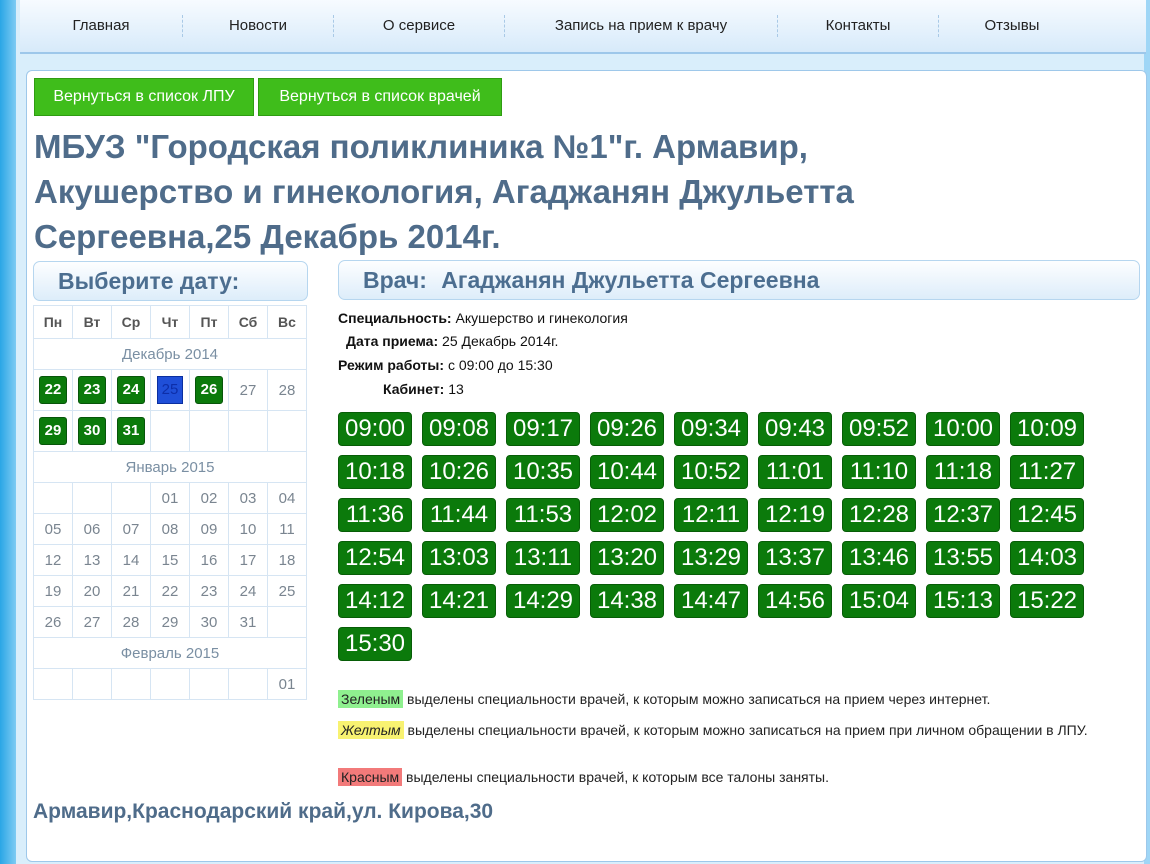 Image resolution: width=1150 pixels, height=864 pixels. Describe the element at coordinates (459, 515) in the screenshot. I see `time-slot-button: 11:44` at that location.